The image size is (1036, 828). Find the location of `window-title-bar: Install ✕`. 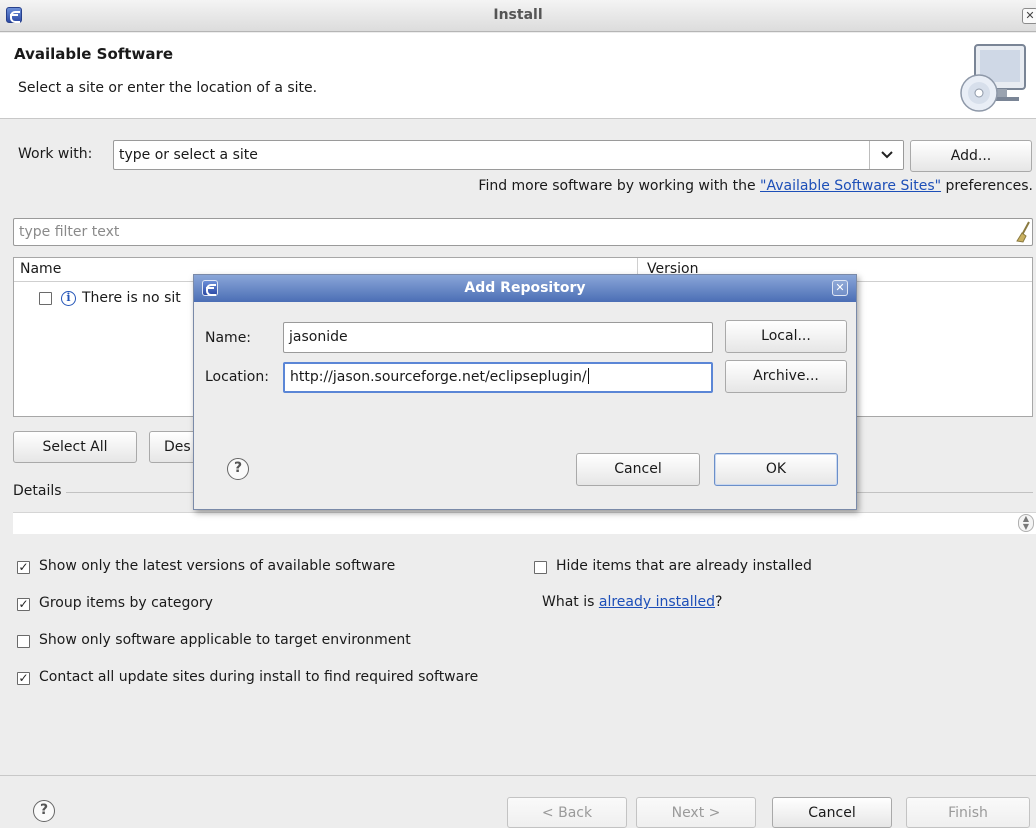

window-title-bar: Install ✕ is located at coordinates (518, 16).